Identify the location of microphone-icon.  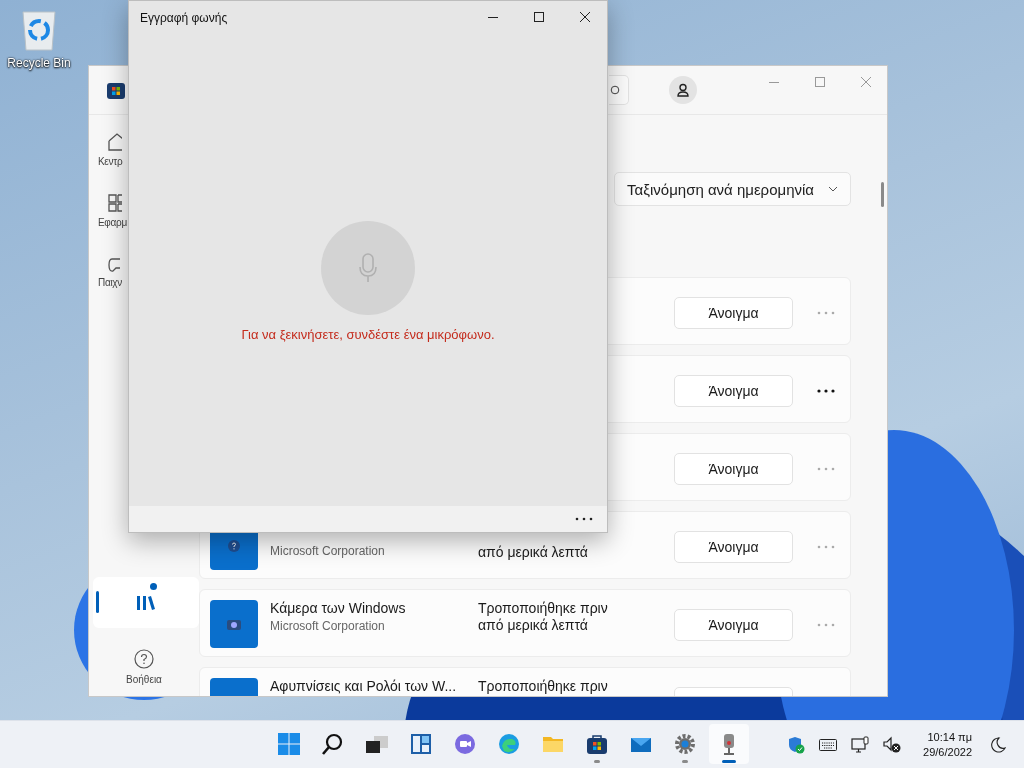
(368, 268).